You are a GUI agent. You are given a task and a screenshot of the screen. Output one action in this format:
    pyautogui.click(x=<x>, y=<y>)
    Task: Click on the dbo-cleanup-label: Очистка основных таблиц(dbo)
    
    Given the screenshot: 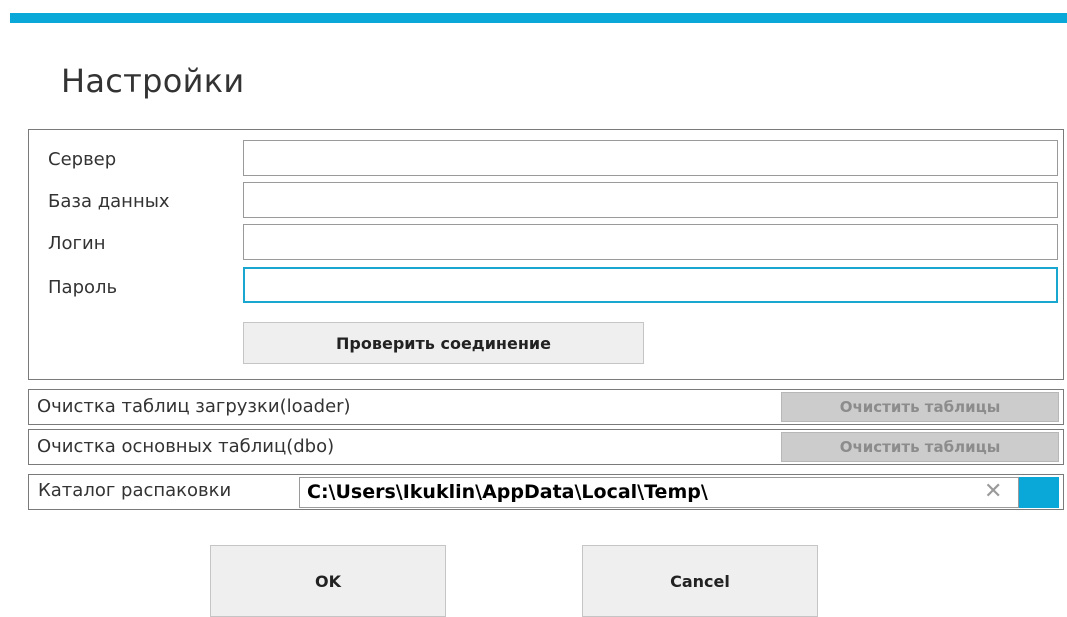 What is the action you would take?
    pyautogui.click(x=186, y=446)
    